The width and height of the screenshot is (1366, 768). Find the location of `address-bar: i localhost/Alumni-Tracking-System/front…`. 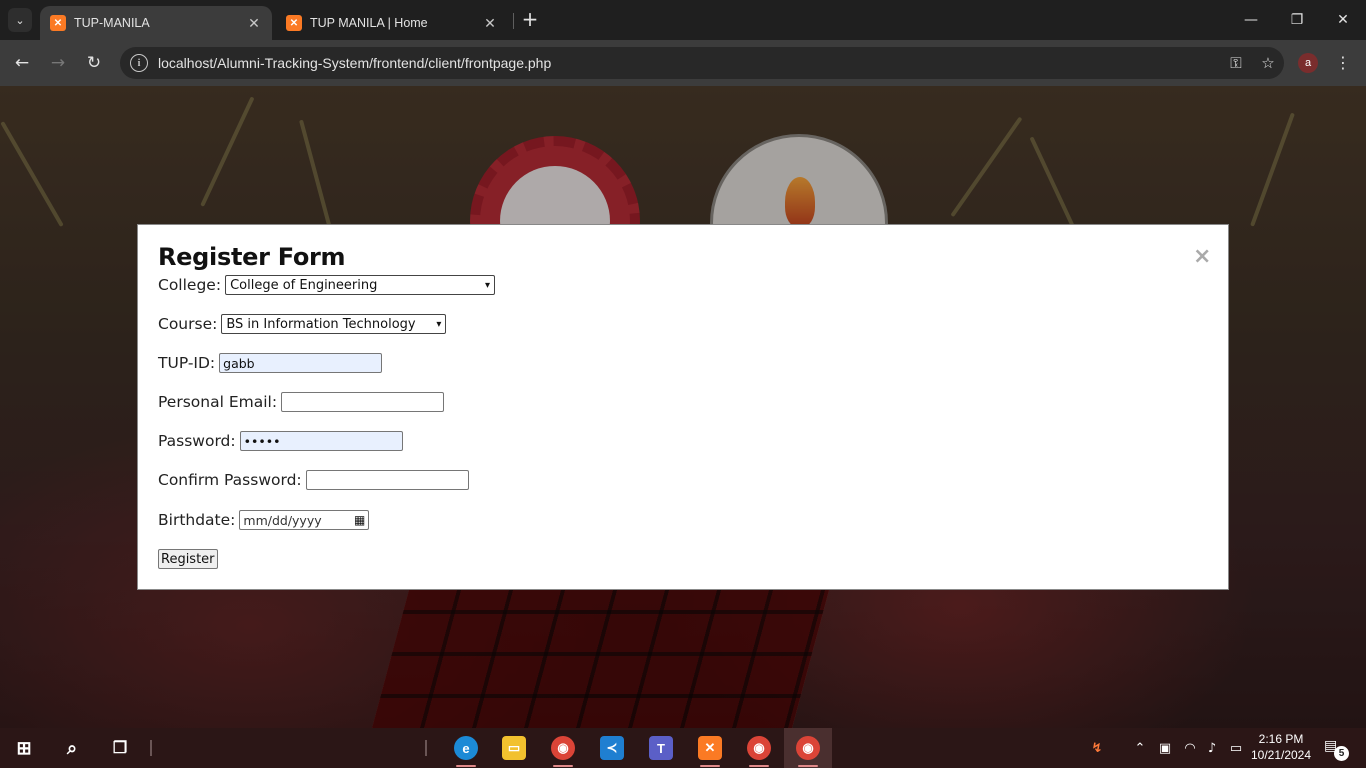

address-bar: i localhost/Alumni-Tracking-System/front… is located at coordinates (702, 63).